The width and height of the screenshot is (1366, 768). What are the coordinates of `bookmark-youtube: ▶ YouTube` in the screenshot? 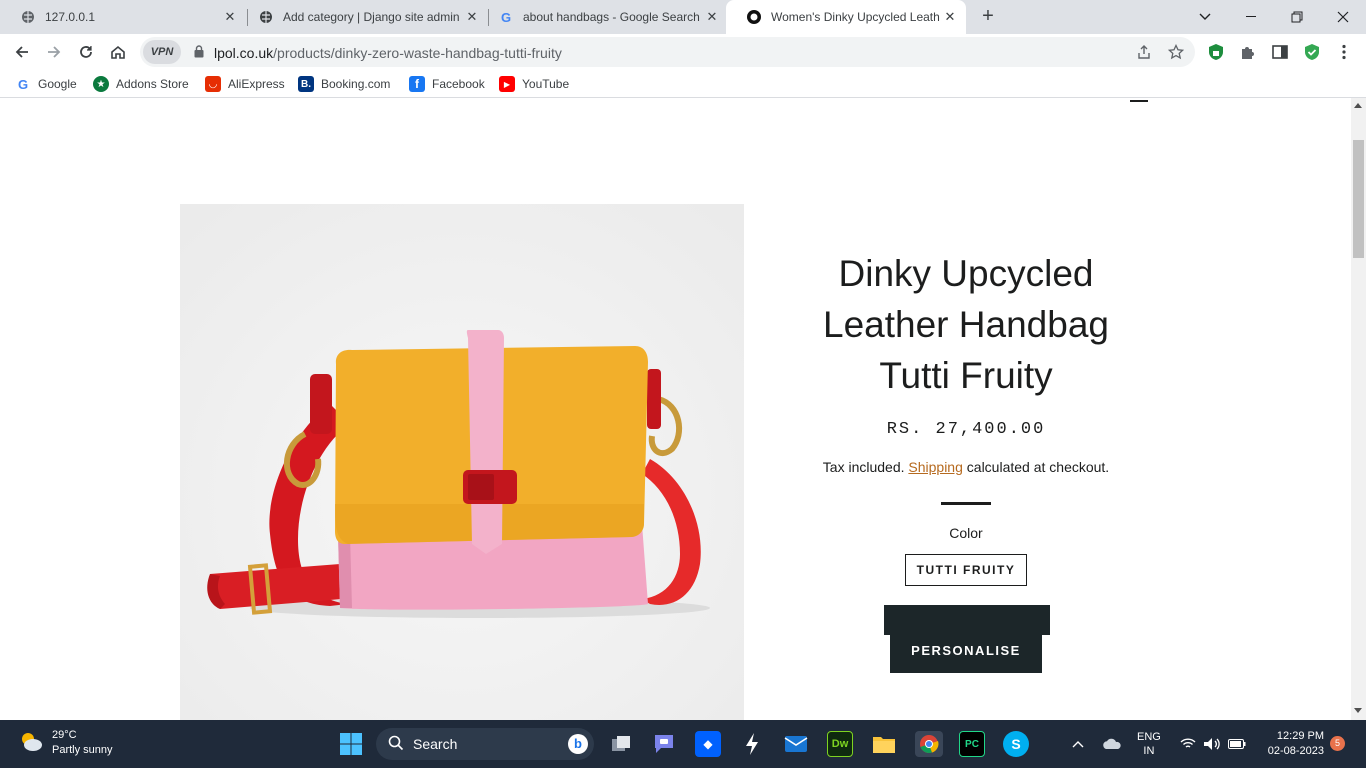 It's located at (534, 84).